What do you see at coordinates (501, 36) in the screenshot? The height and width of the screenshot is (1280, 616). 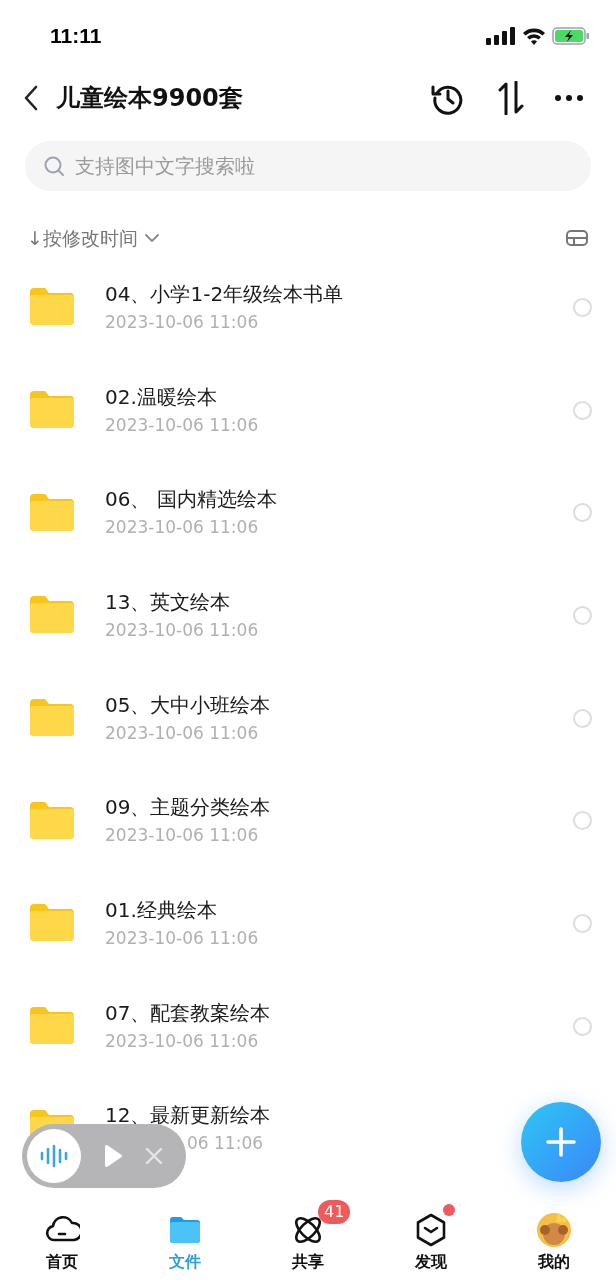 I see `signal-icon` at bounding box center [501, 36].